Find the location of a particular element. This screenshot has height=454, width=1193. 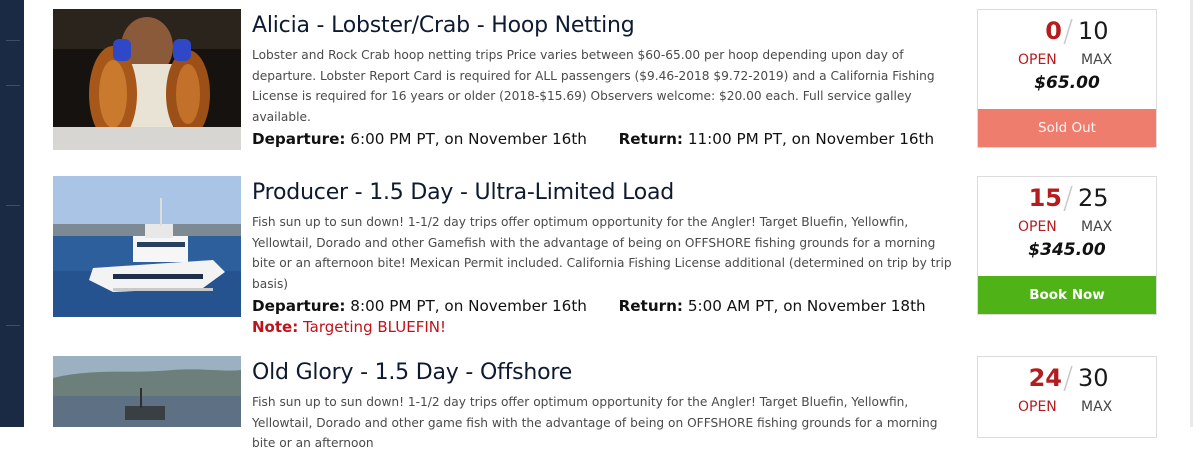

trip-title: Alicia - Lobster/Crab - Hoop Netting is located at coordinates (607, 25).